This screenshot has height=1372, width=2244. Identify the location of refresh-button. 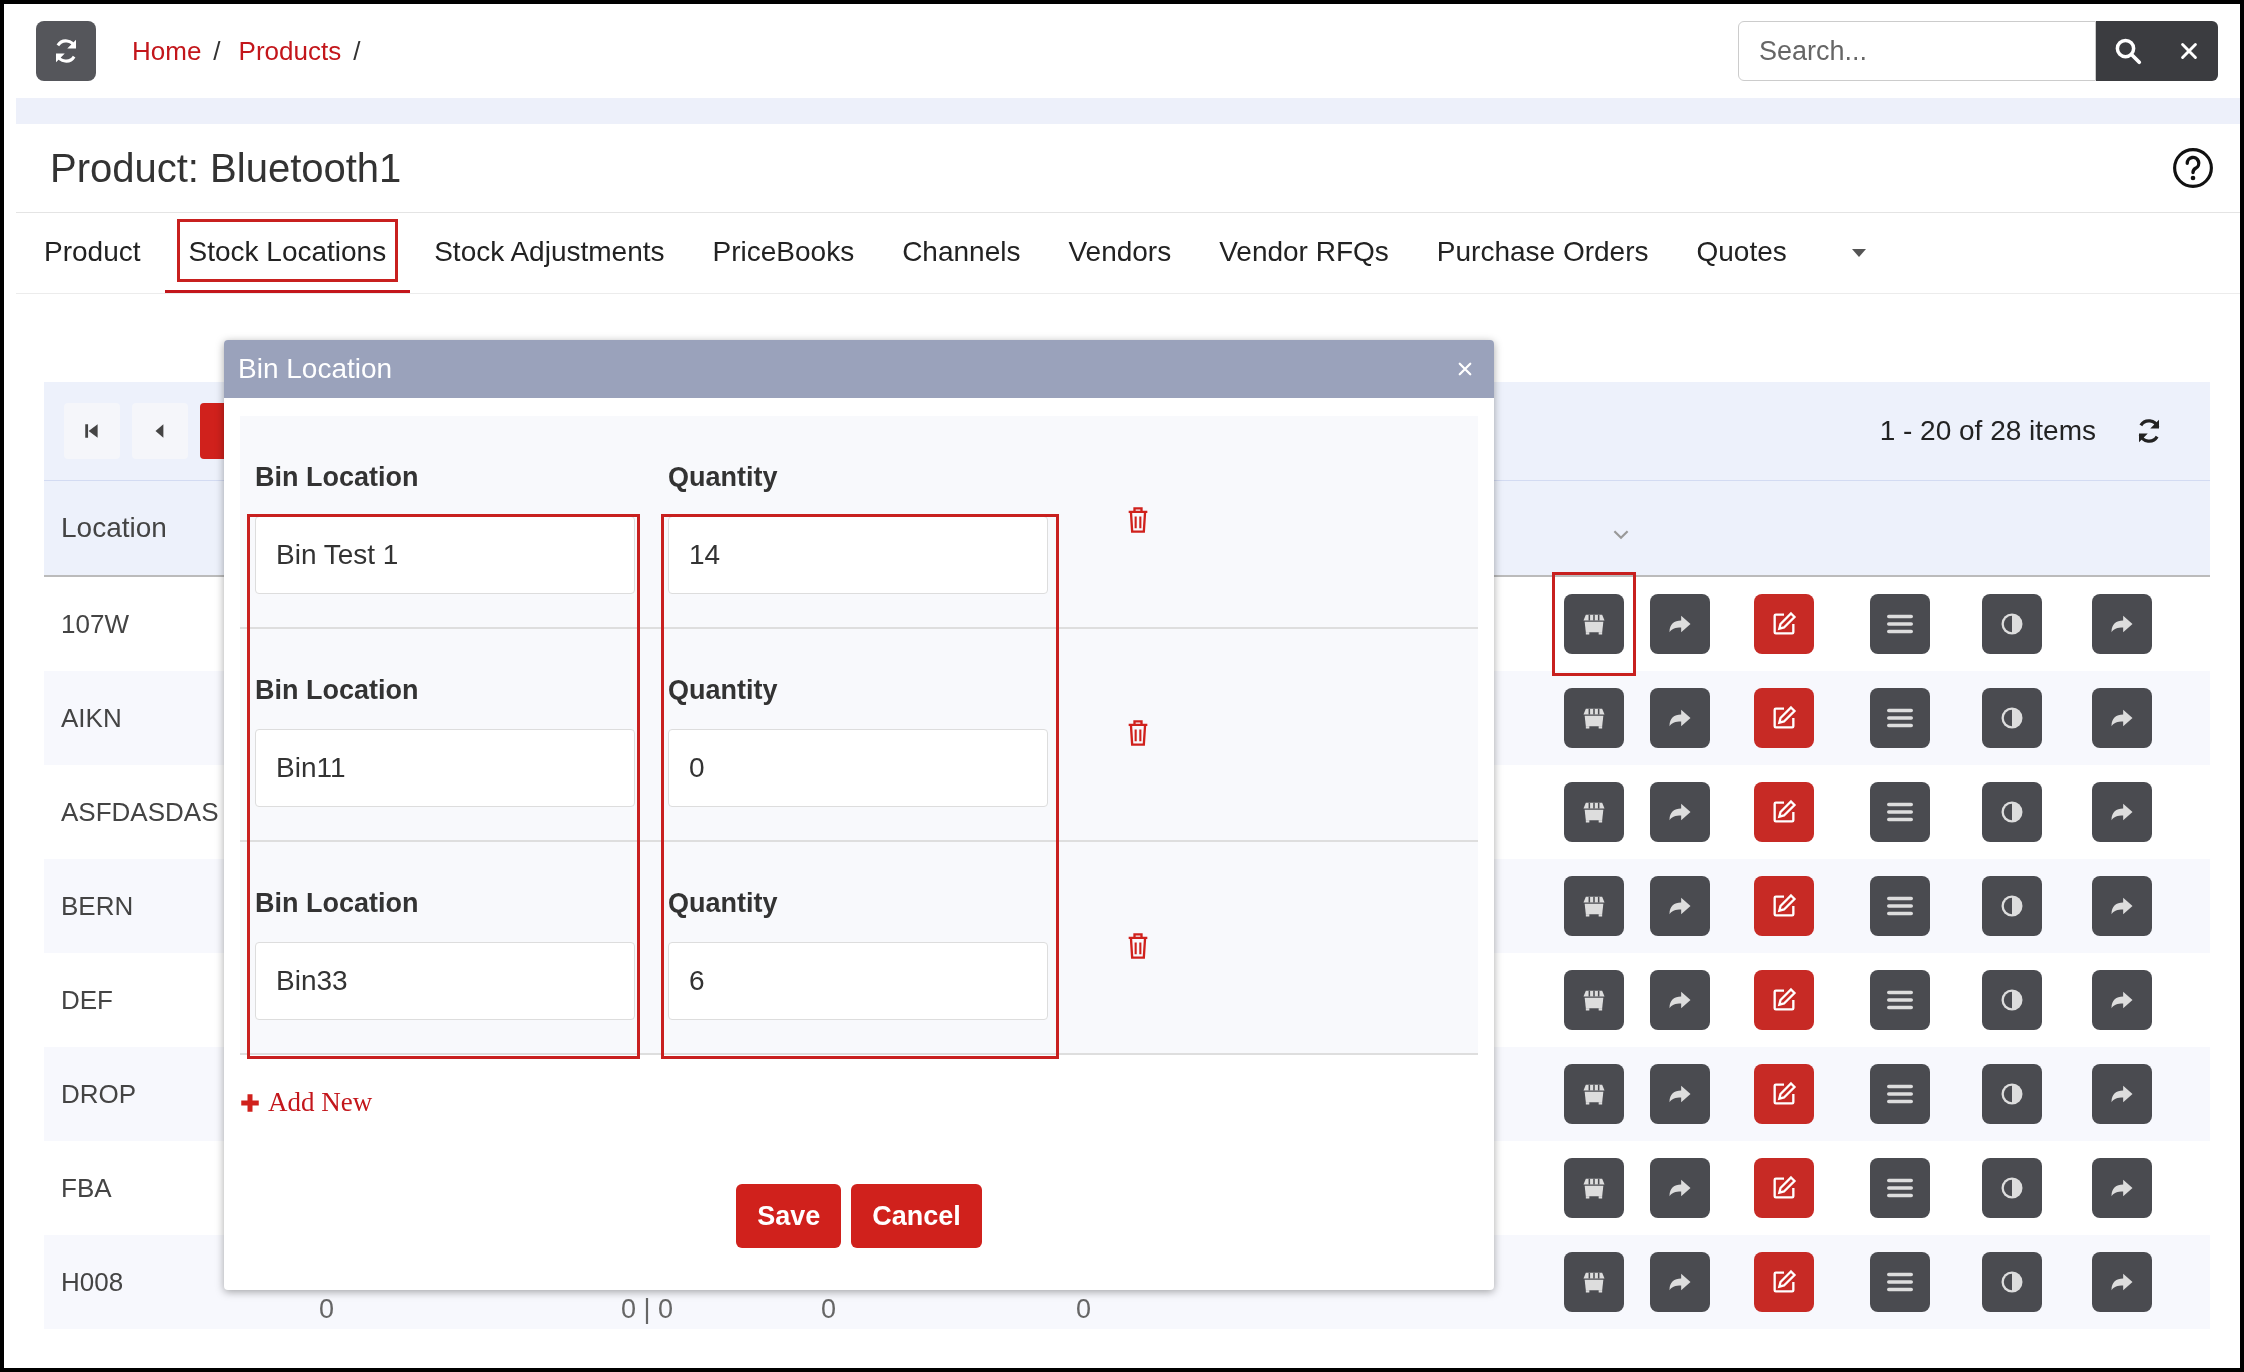
(66, 51).